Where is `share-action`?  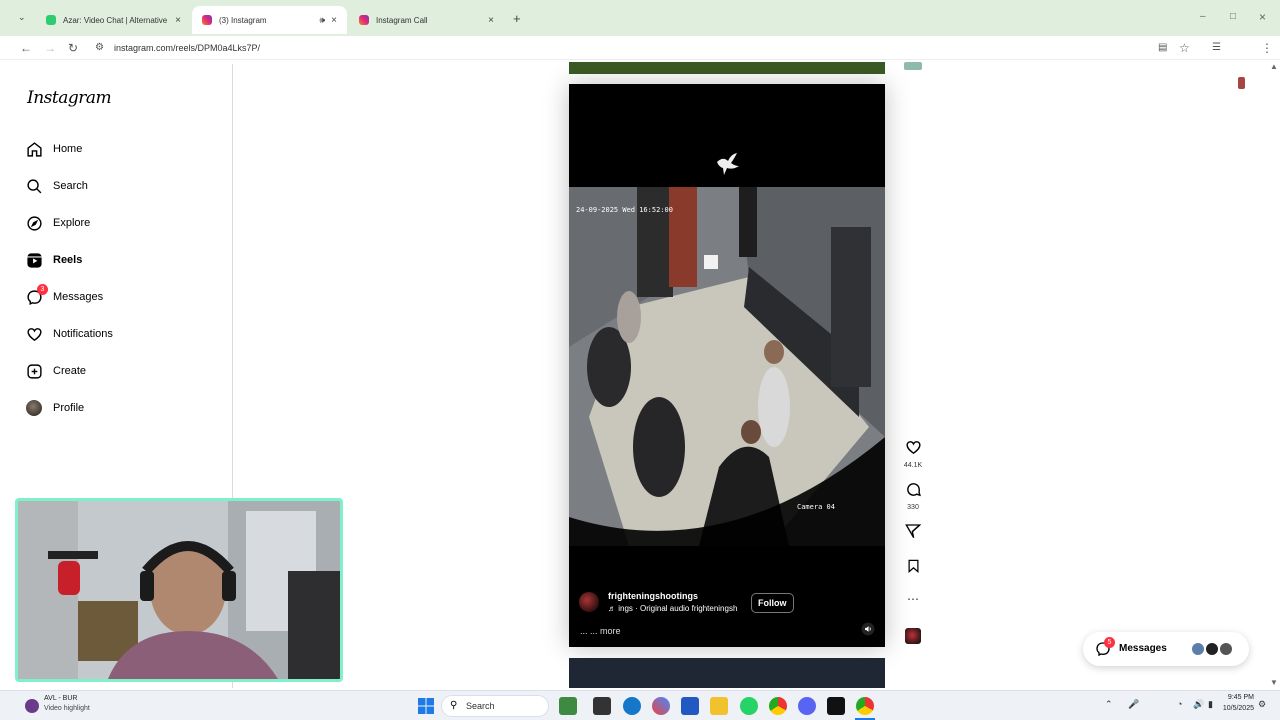 share-action is located at coordinates (913, 533).